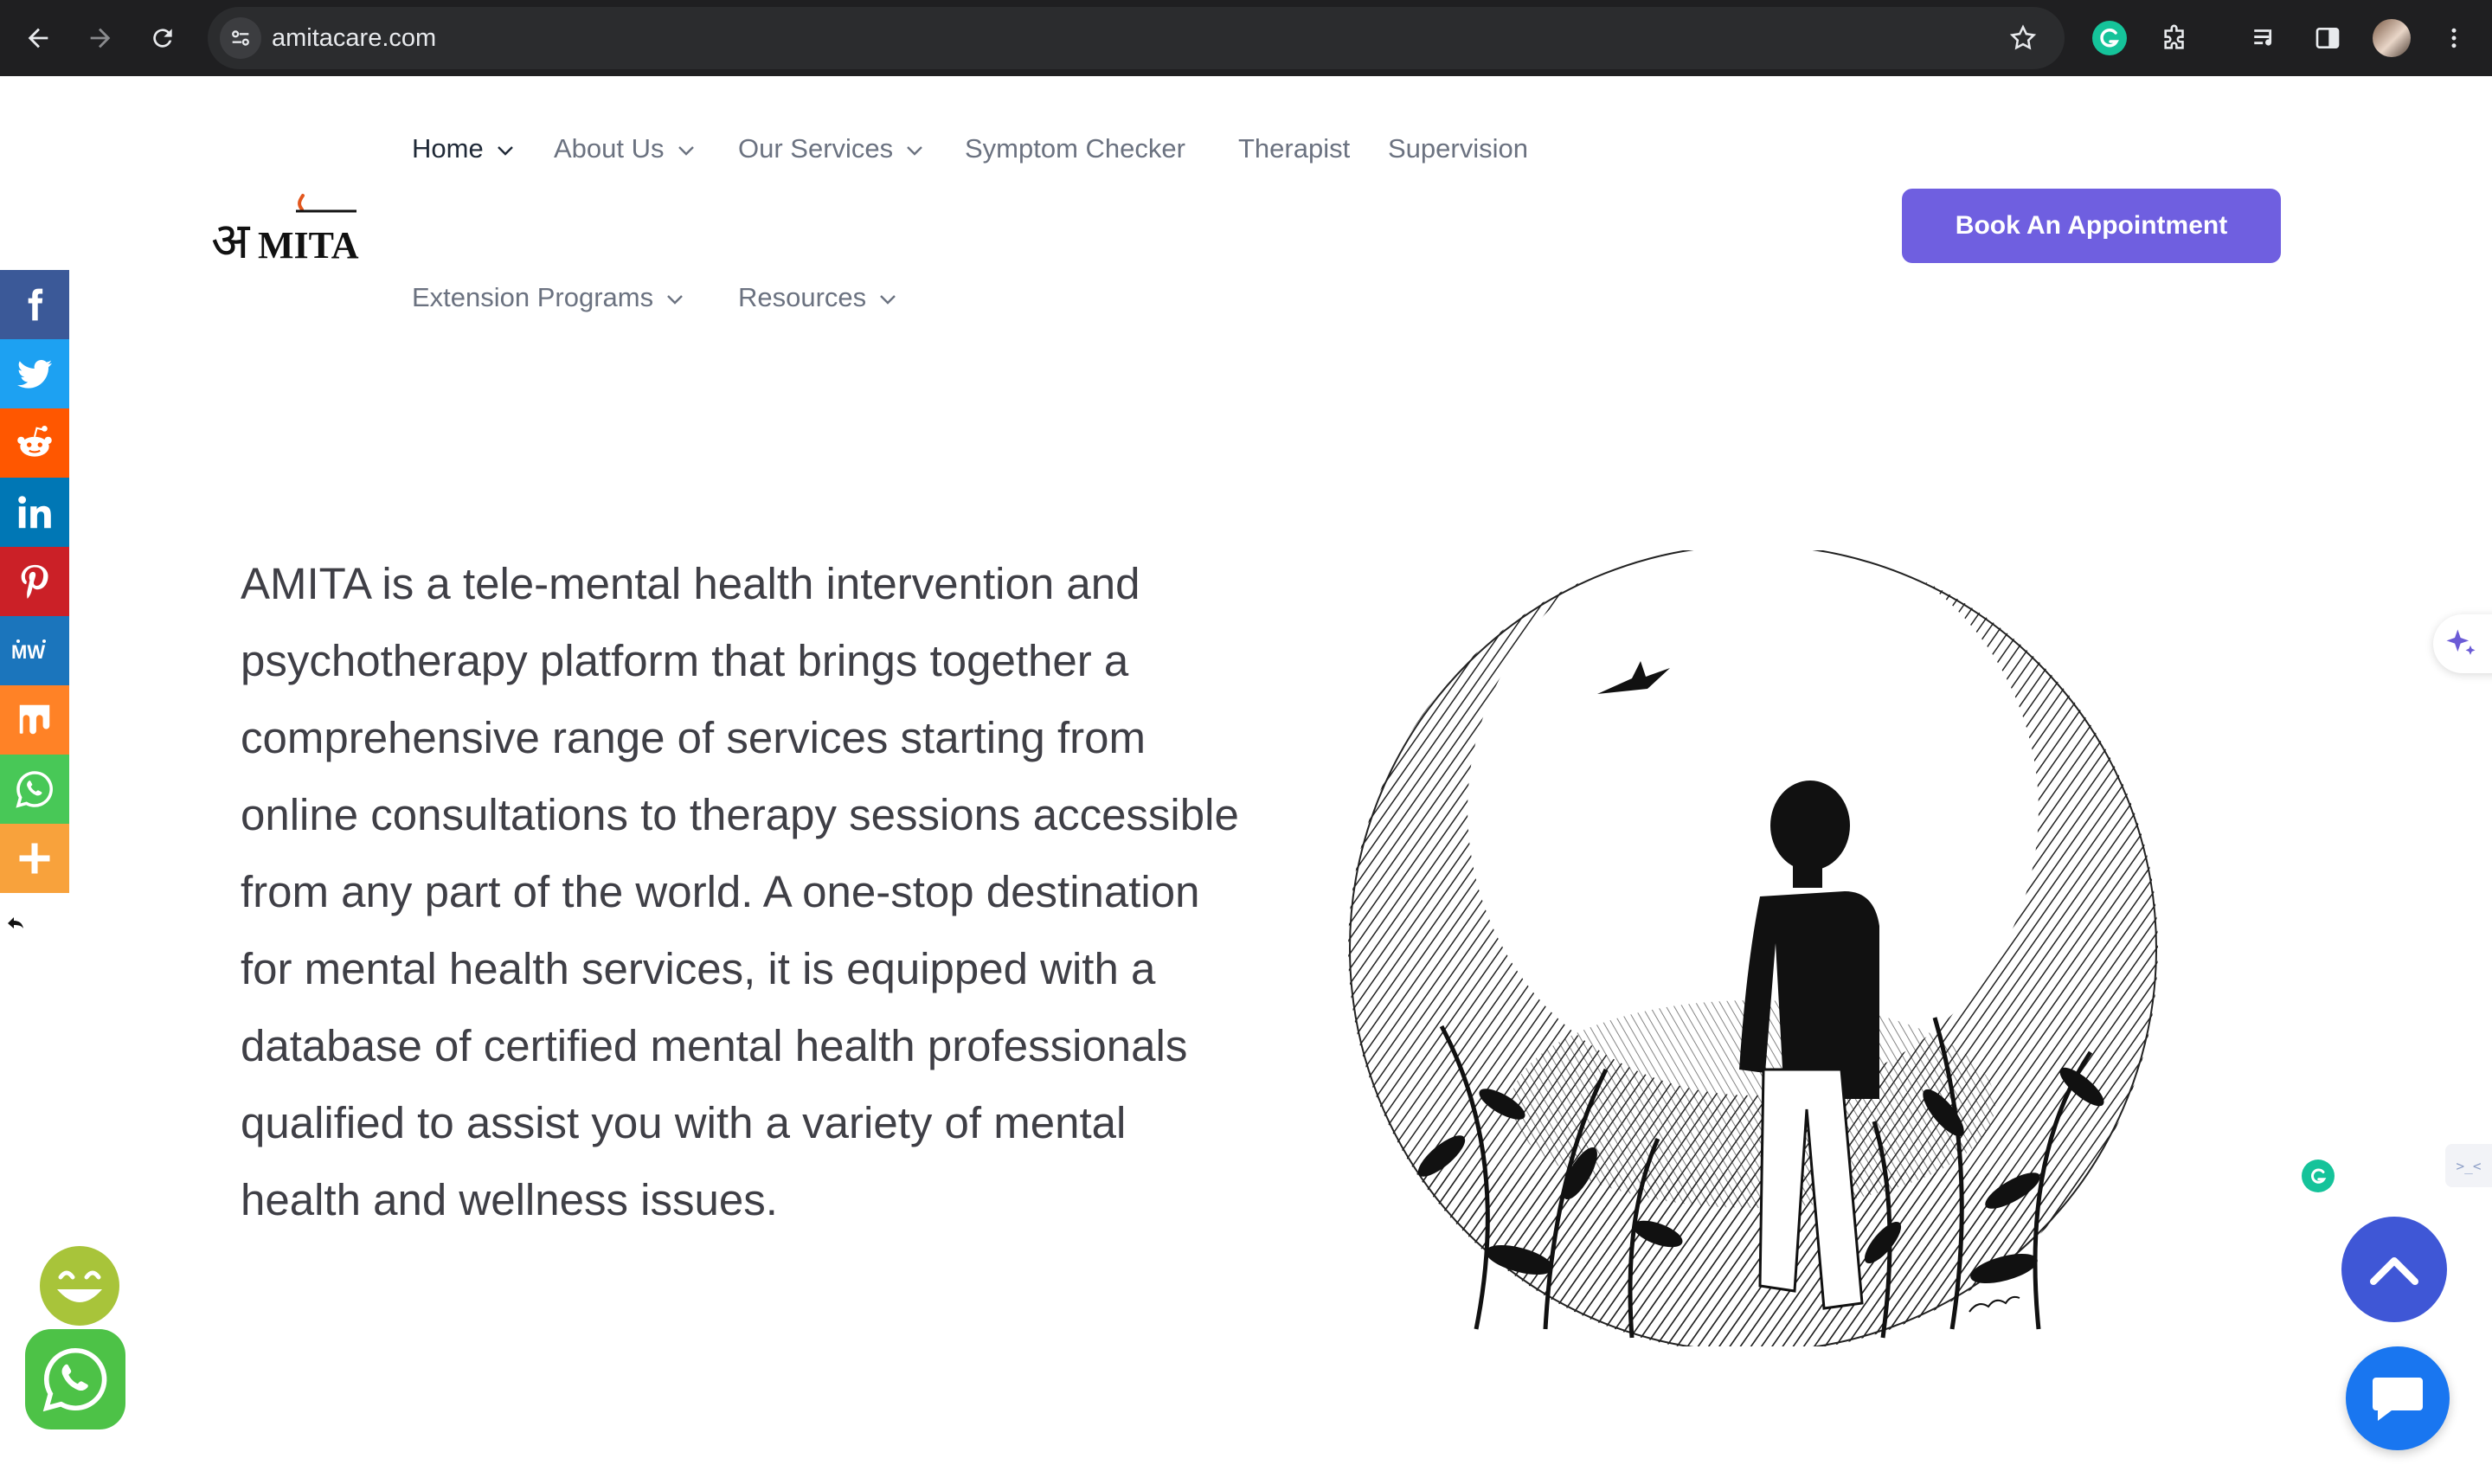 This screenshot has height=1484, width=2492. I want to click on pinterest-icon, so click(34, 581).